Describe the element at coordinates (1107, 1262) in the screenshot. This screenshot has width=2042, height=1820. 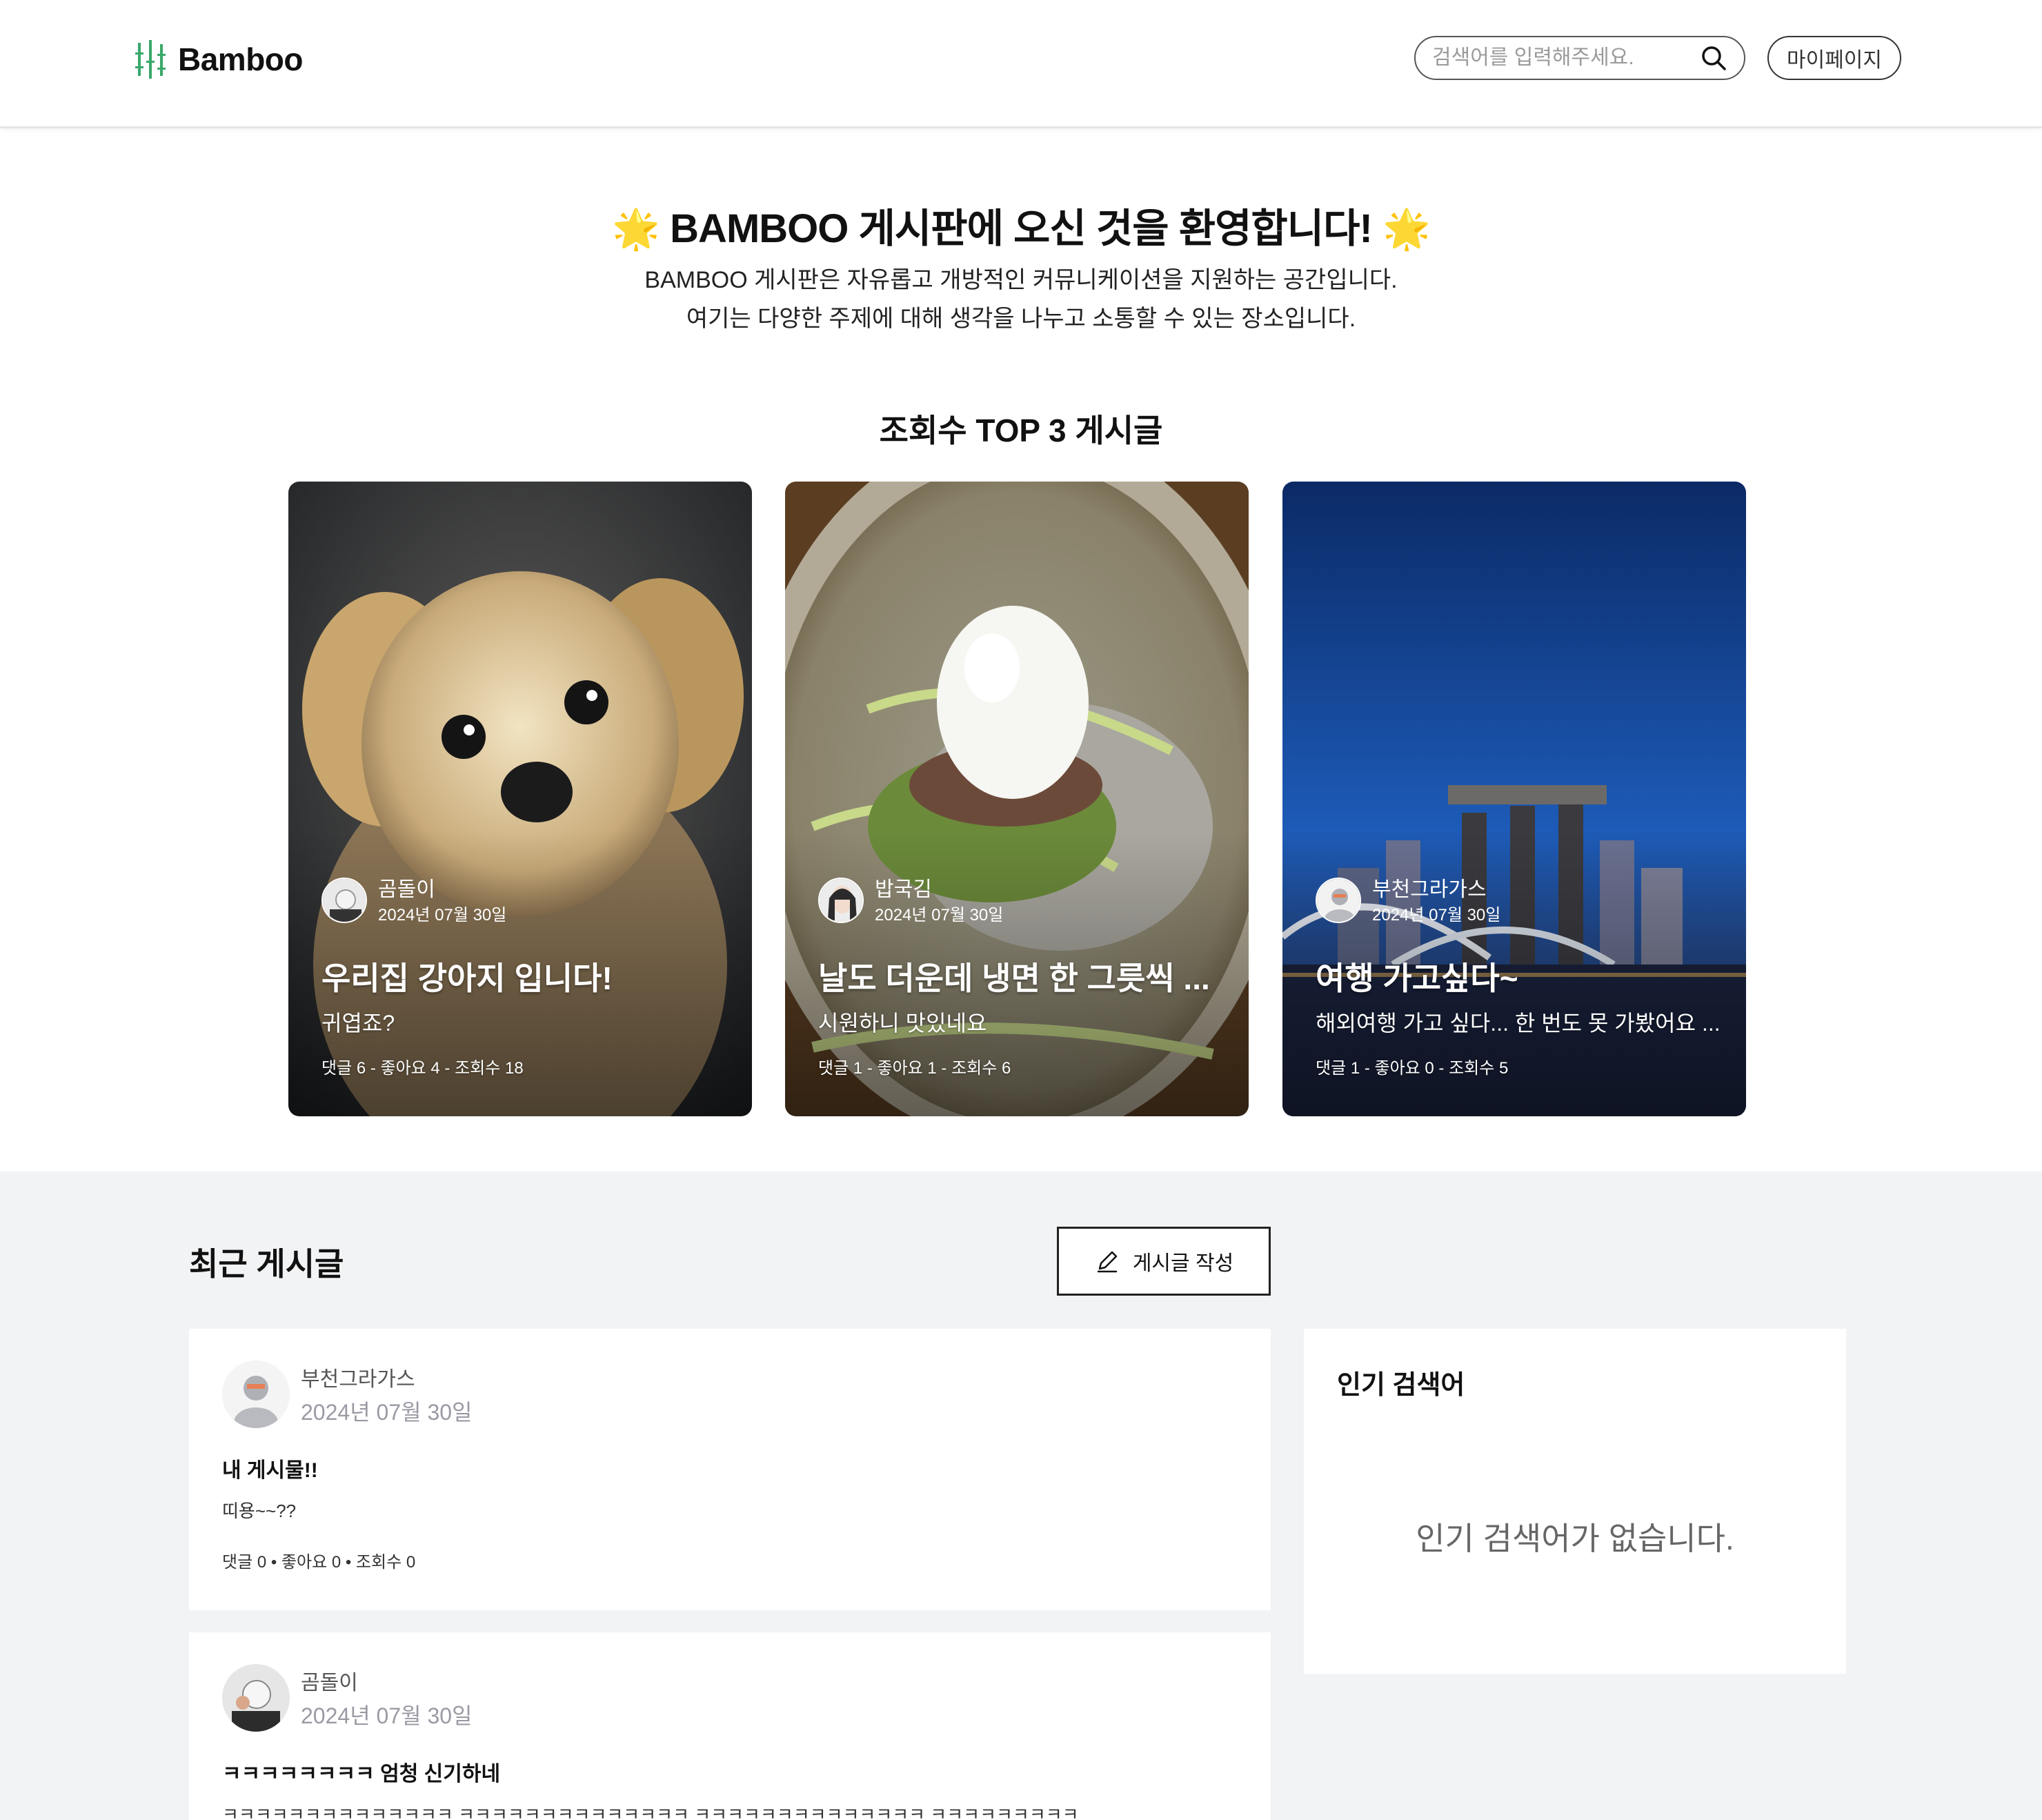
I see `pencil-icon` at that location.